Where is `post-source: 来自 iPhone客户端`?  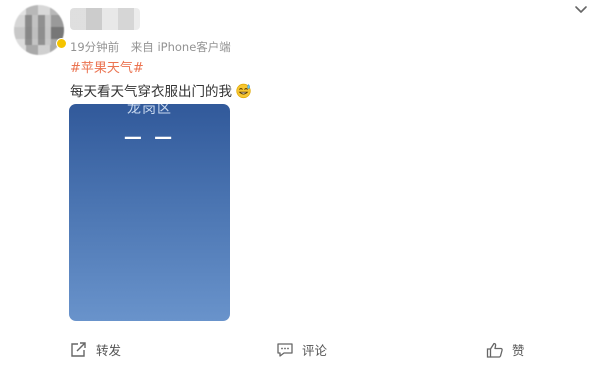 post-source: 来自 iPhone客户端 is located at coordinates (180, 47).